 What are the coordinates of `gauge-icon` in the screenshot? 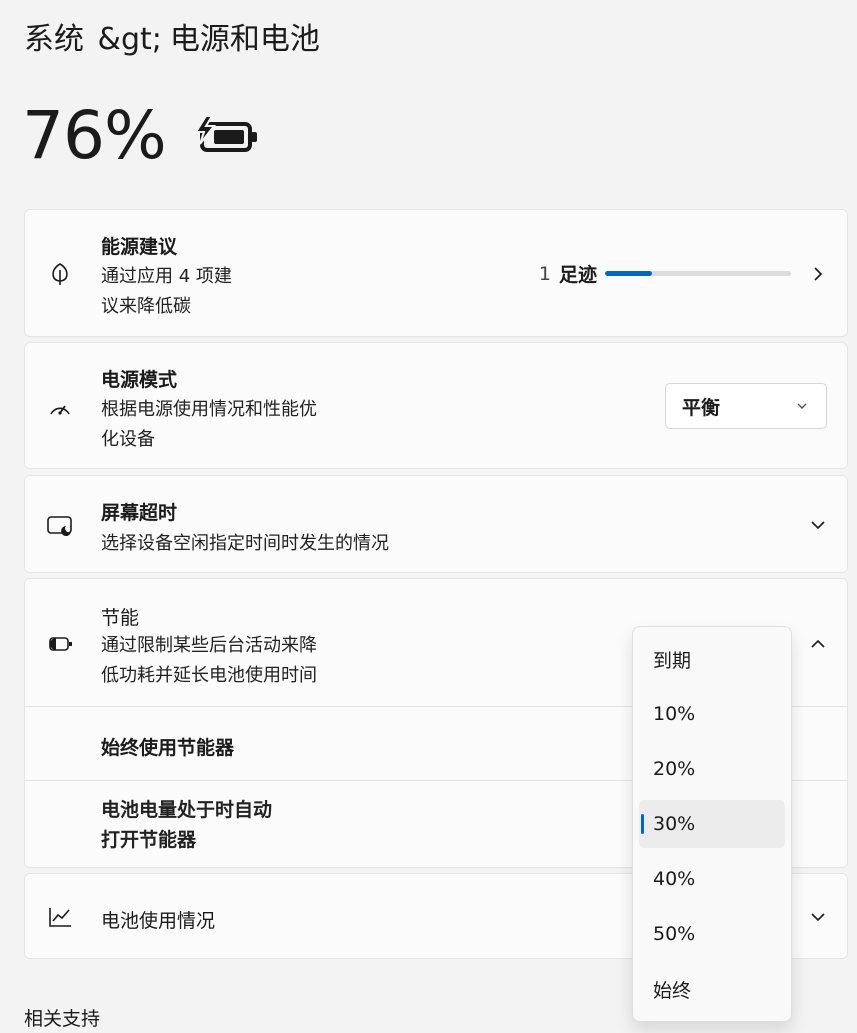 It's located at (60, 408).